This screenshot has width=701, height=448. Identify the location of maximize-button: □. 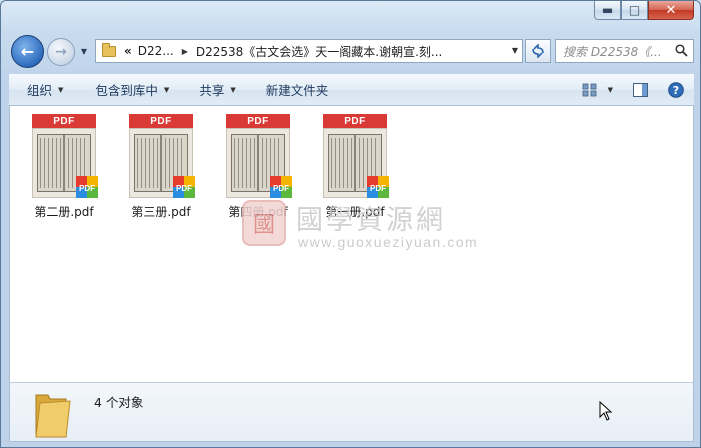
(634, 10).